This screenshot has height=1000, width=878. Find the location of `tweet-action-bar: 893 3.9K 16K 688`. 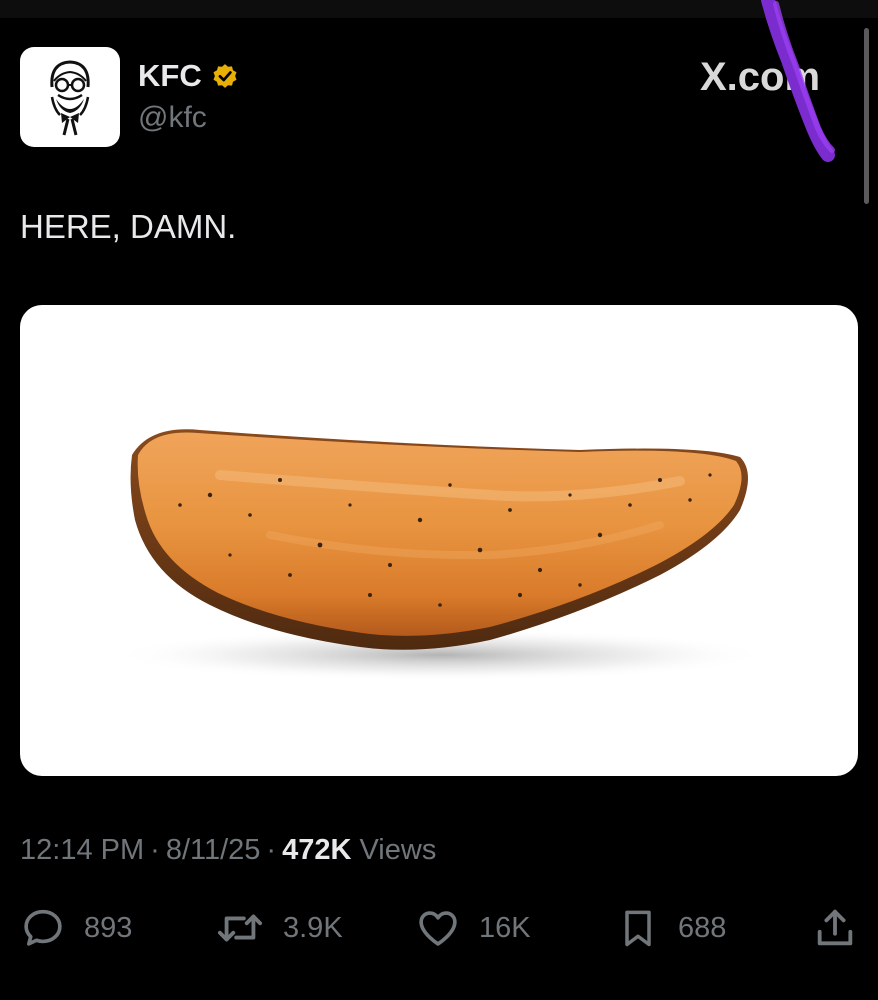

tweet-action-bar: 893 3.9K 16K 688 is located at coordinates (439, 928).